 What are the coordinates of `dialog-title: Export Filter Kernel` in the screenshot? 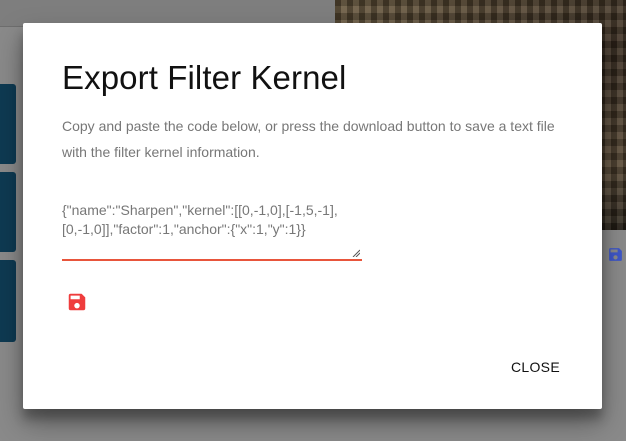 It's located at (204, 77).